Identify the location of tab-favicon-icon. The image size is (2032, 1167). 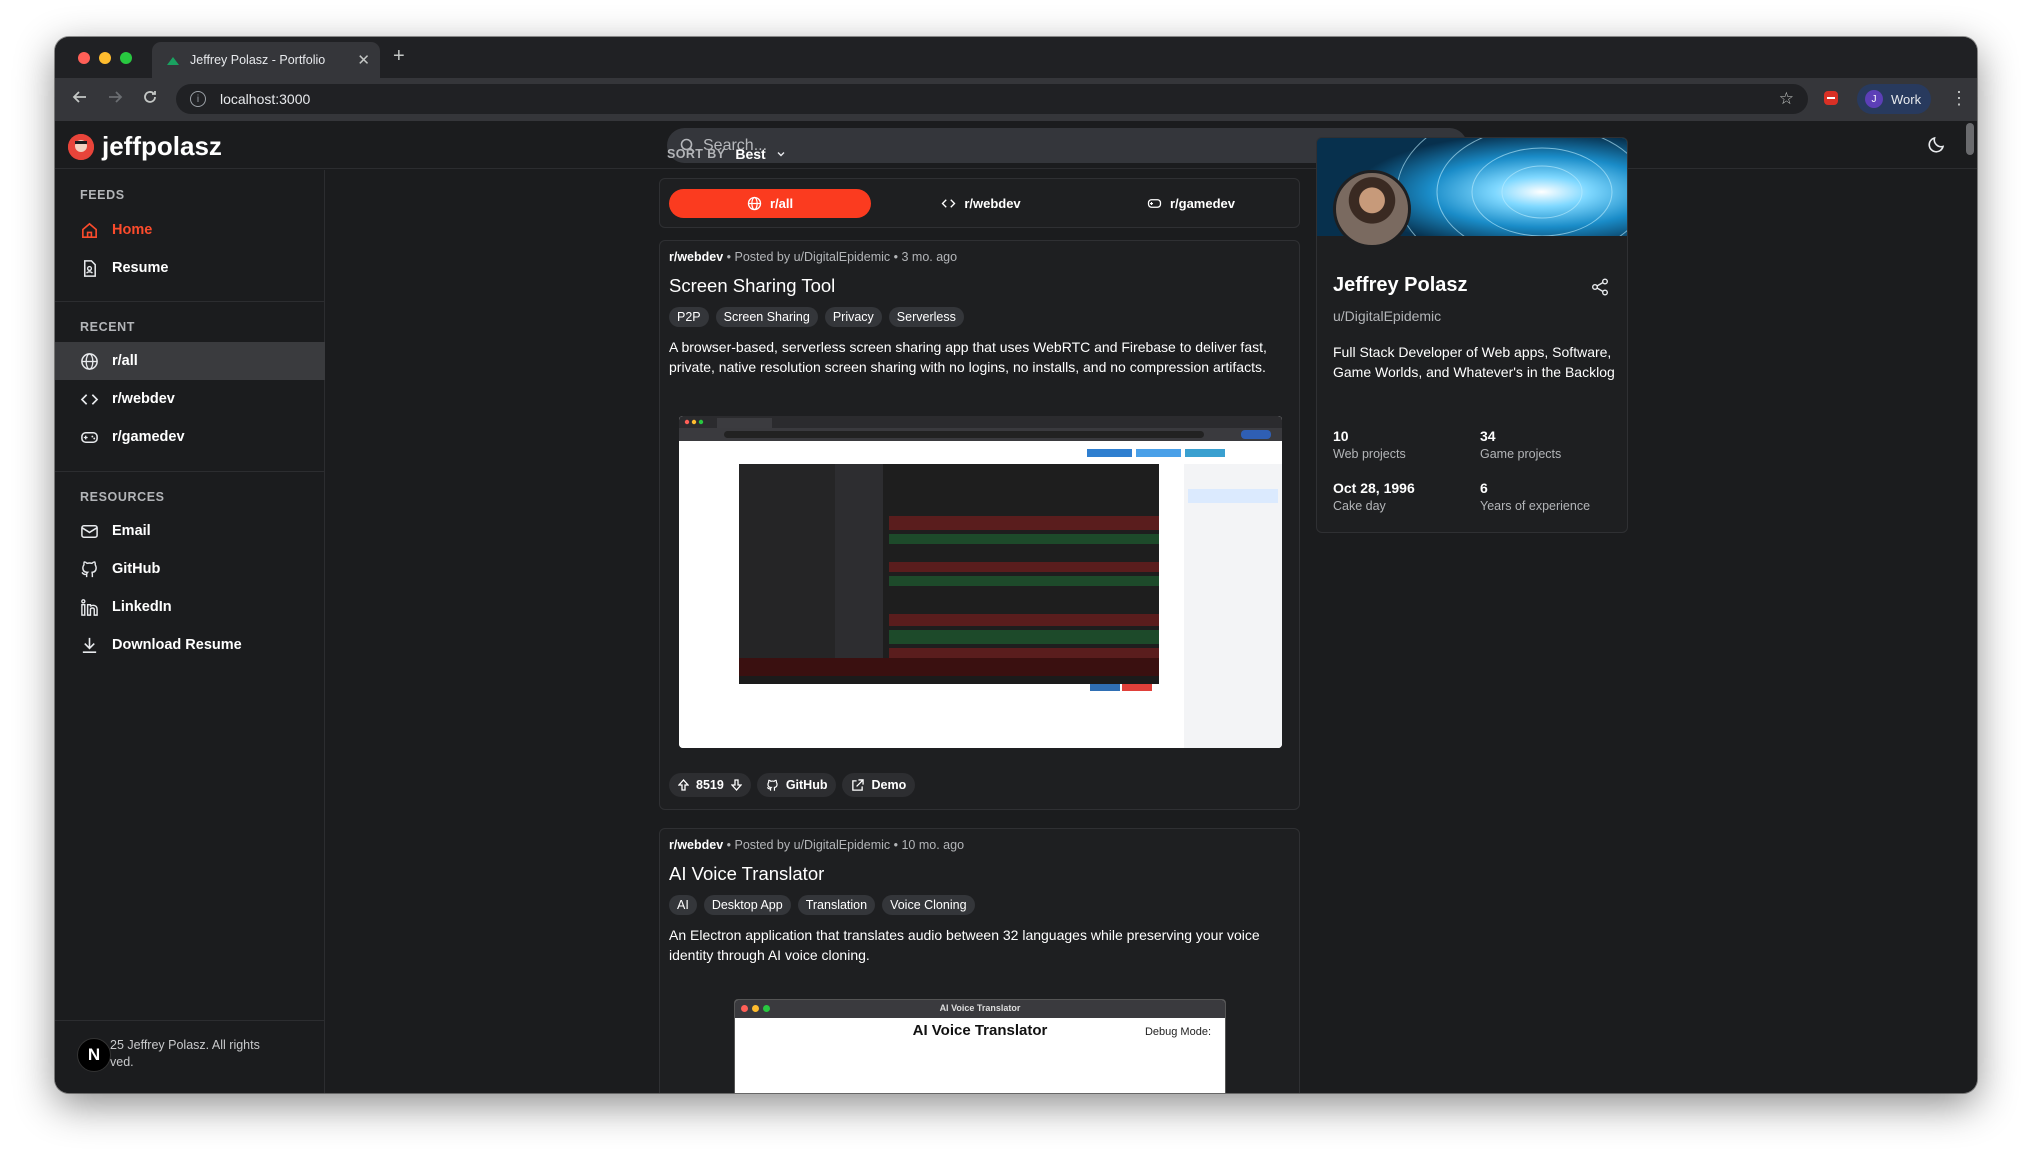
(173, 60).